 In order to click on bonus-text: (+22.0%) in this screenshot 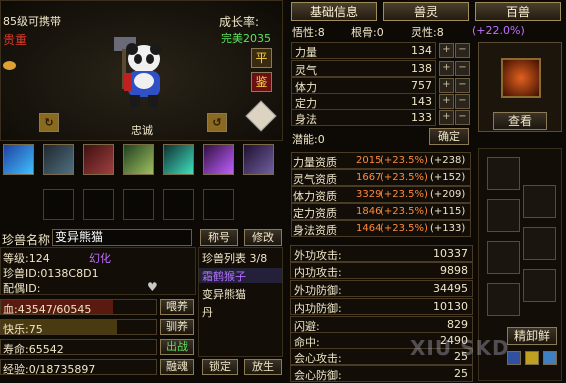, I will do `click(498, 30)`.